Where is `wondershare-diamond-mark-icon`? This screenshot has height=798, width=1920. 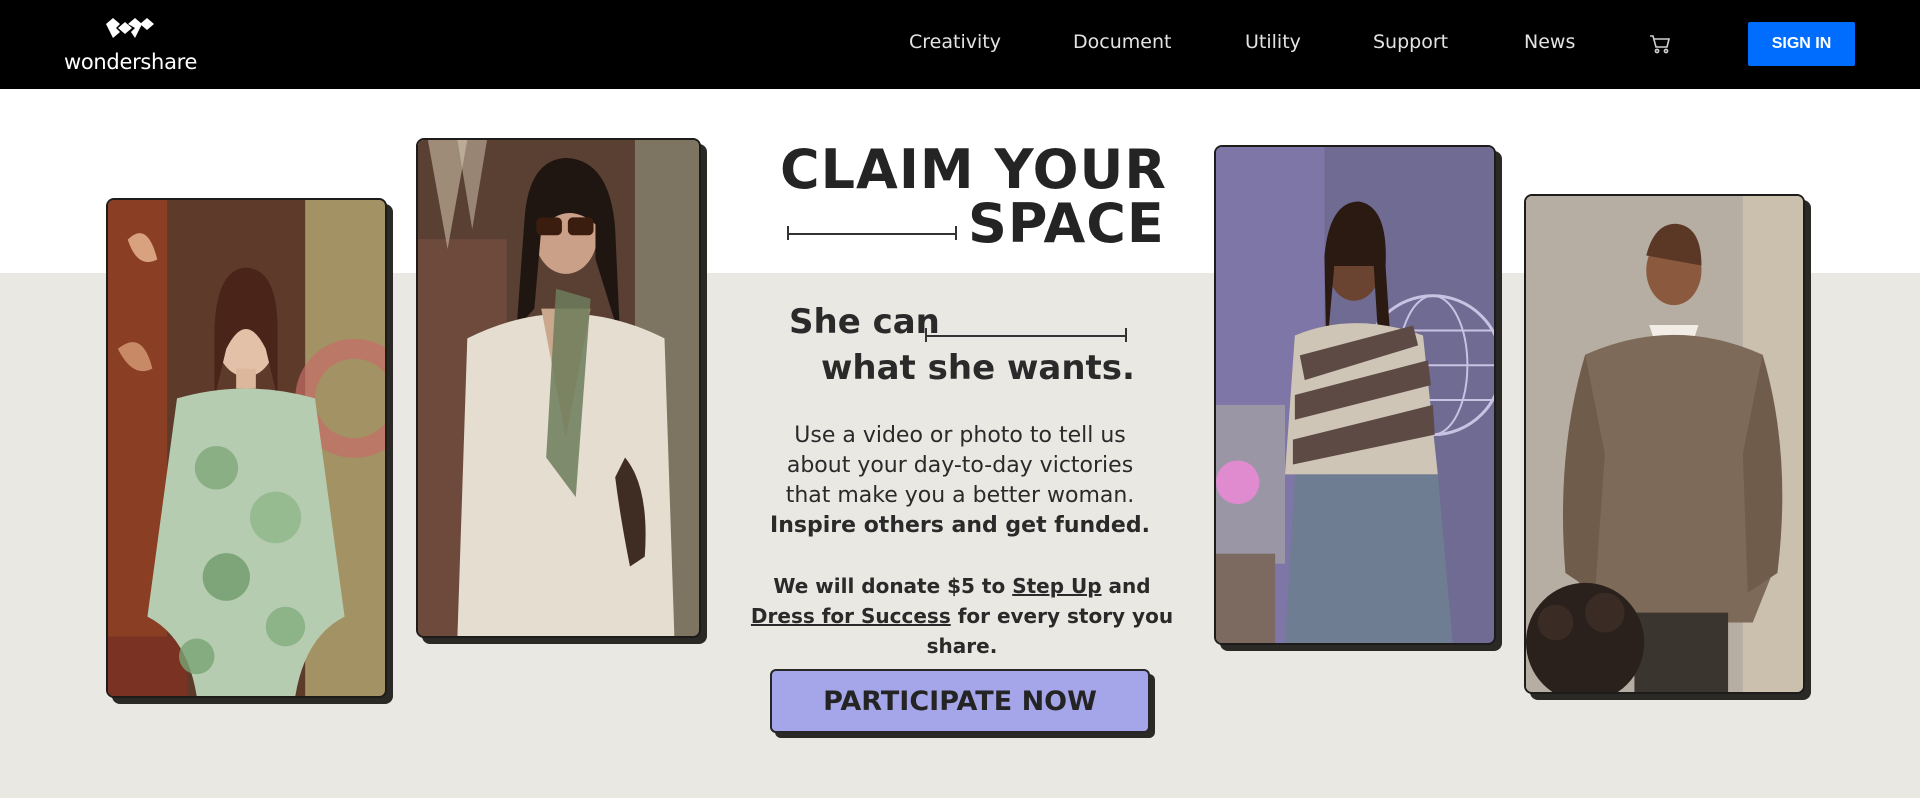 wondershare-diamond-mark-icon is located at coordinates (132, 34).